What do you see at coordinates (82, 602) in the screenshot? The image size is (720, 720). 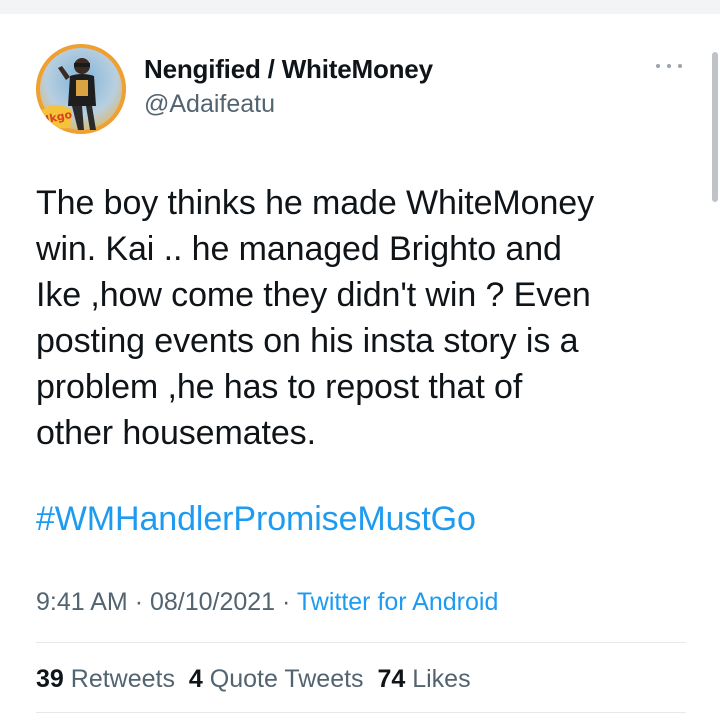 I see `tweet-time: 9:41 AM` at bounding box center [82, 602].